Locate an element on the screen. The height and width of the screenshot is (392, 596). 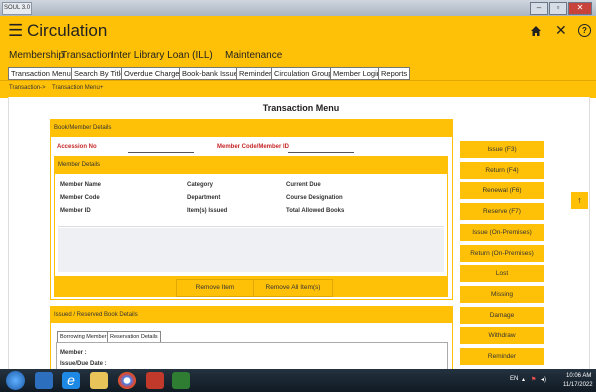
start-button-icon is located at coordinates (15, 380).